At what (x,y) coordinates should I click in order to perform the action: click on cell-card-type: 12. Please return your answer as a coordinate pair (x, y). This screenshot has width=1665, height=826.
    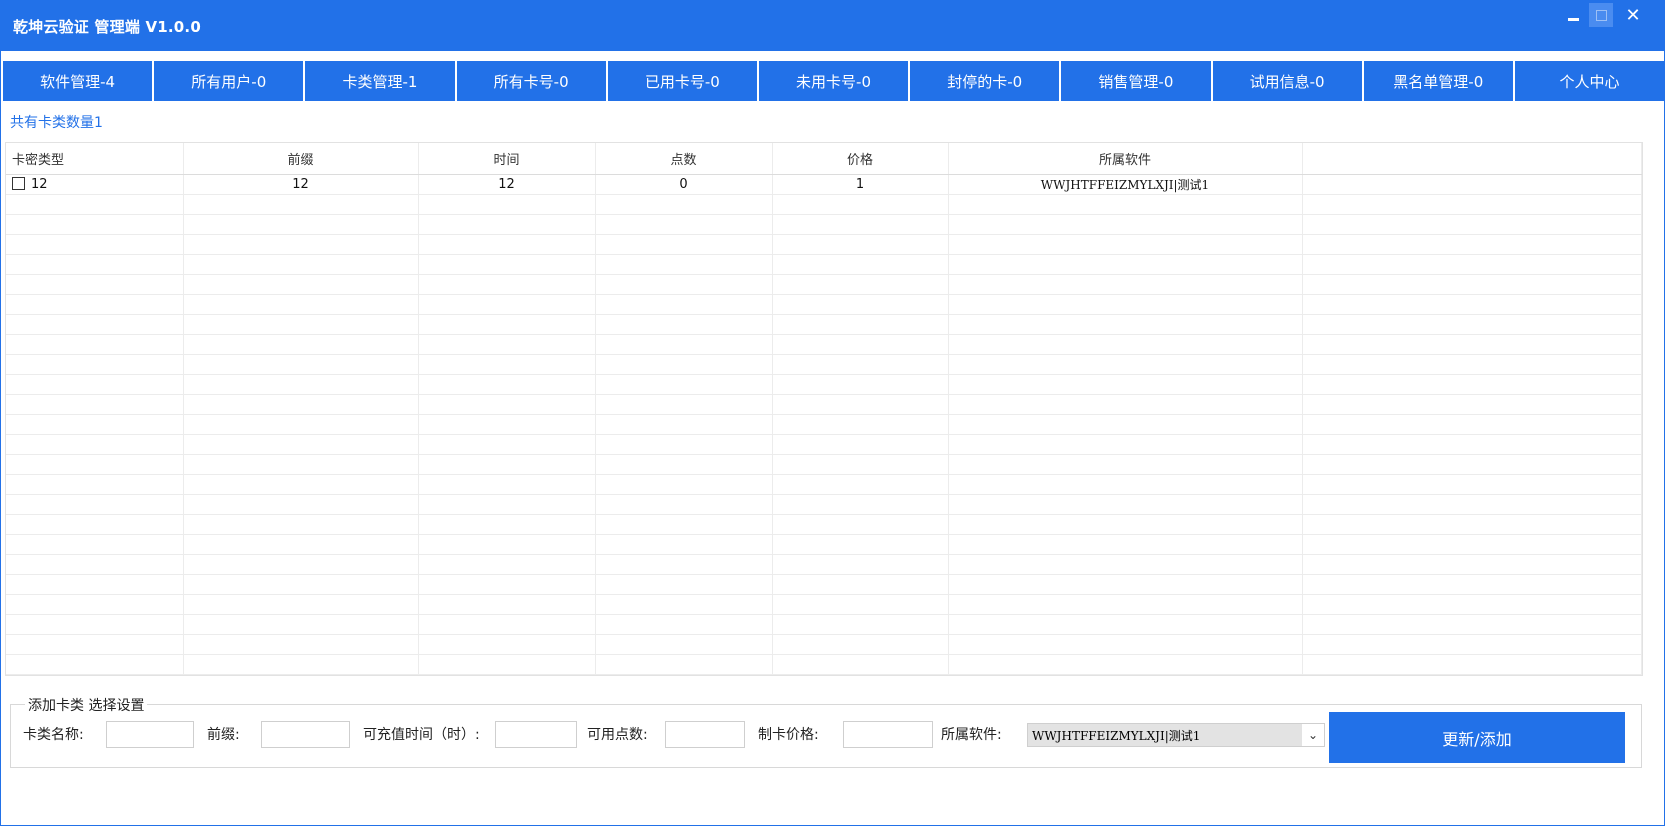
    Looking at the image, I should click on (95, 184).